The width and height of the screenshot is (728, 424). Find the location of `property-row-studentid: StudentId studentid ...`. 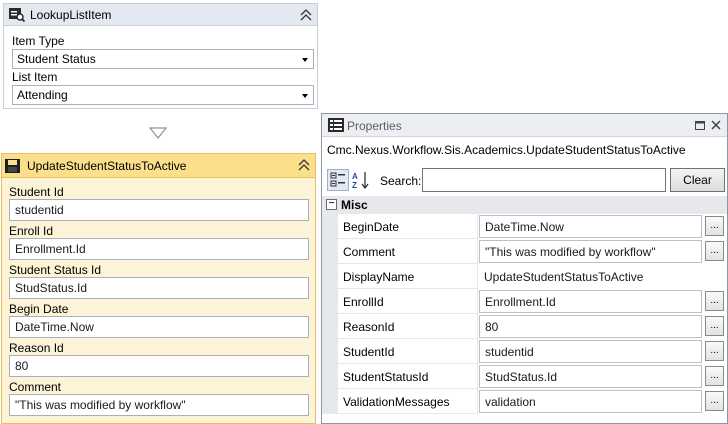

property-row-studentid: StudentId studentid ... is located at coordinates (524, 351).